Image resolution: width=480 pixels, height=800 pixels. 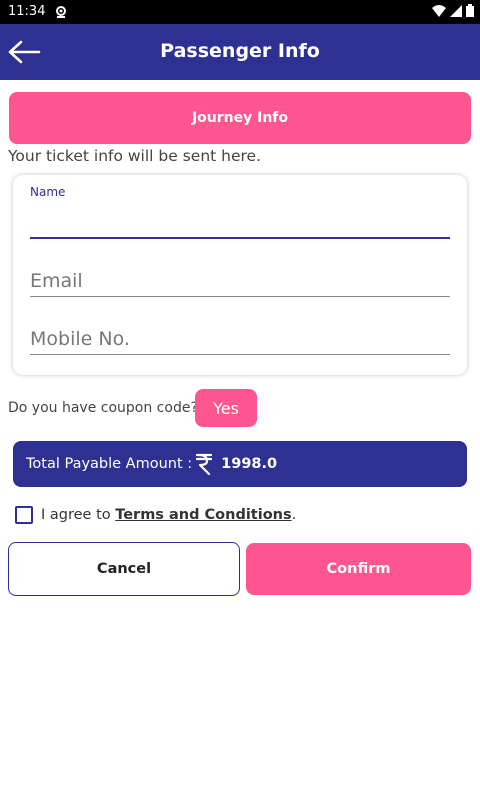 What do you see at coordinates (78, 515) in the screenshot?
I see `agree-prefix: I agree to` at bounding box center [78, 515].